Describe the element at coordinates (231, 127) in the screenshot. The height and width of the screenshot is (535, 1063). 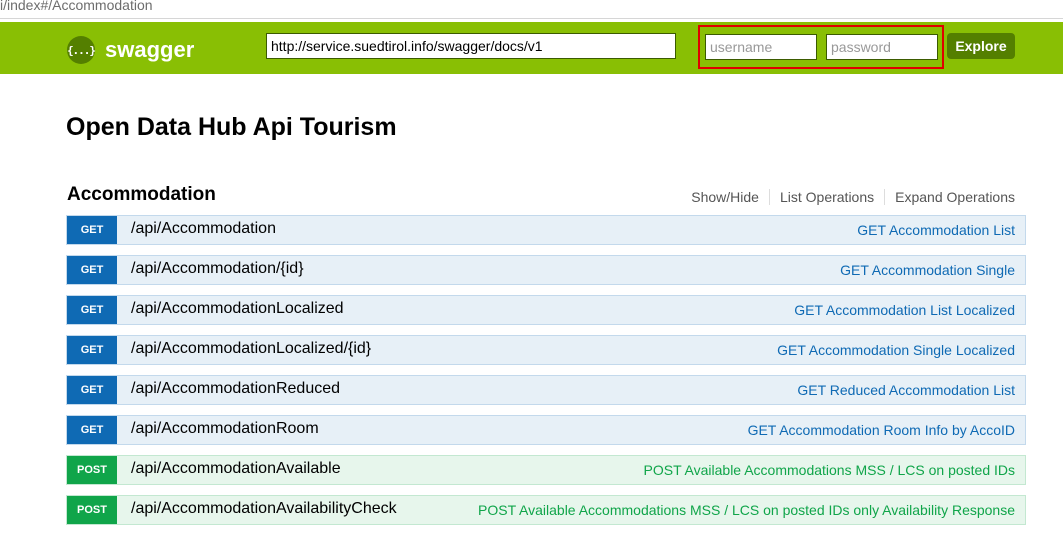
I see `page-title: Open Data Hub Api Tourism` at that location.